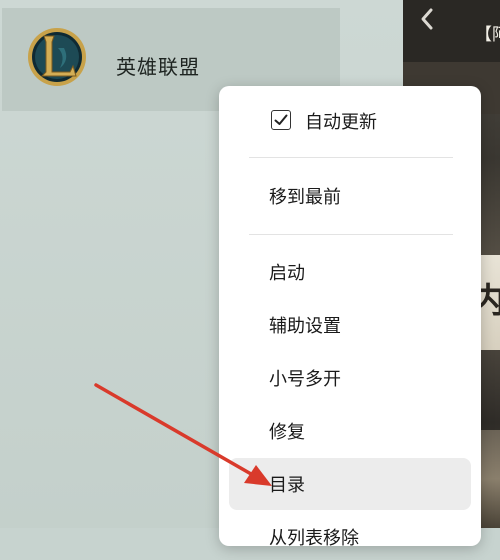 The height and width of the screenshot is (560, 500). What do you see at coordinates (350, 431) in the screenshot?
I see `menu-item-repair: 修复` at bounding box center [350, 431].